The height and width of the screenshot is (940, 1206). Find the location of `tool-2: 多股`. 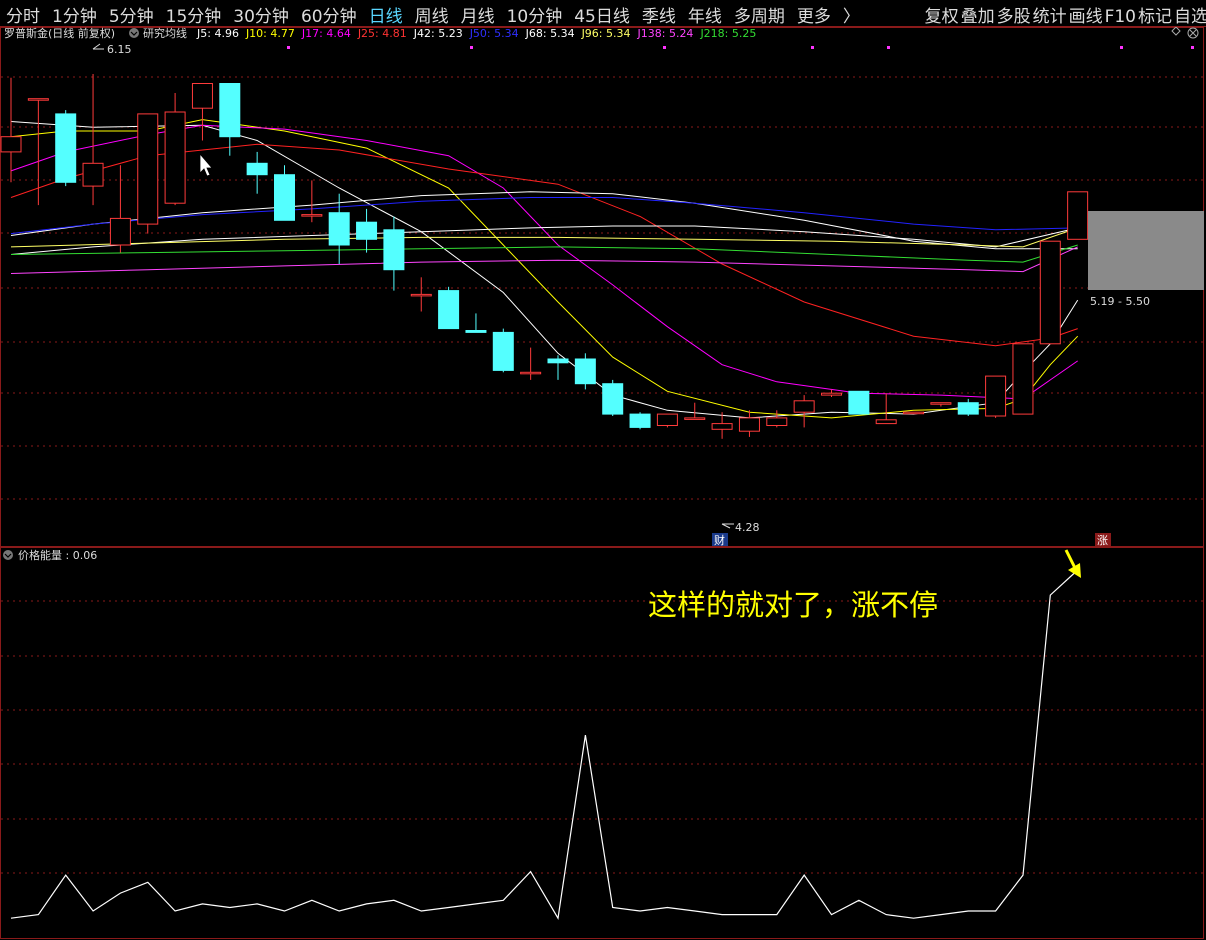

tool-2: 多股 is located at coordinates (1014, 17).